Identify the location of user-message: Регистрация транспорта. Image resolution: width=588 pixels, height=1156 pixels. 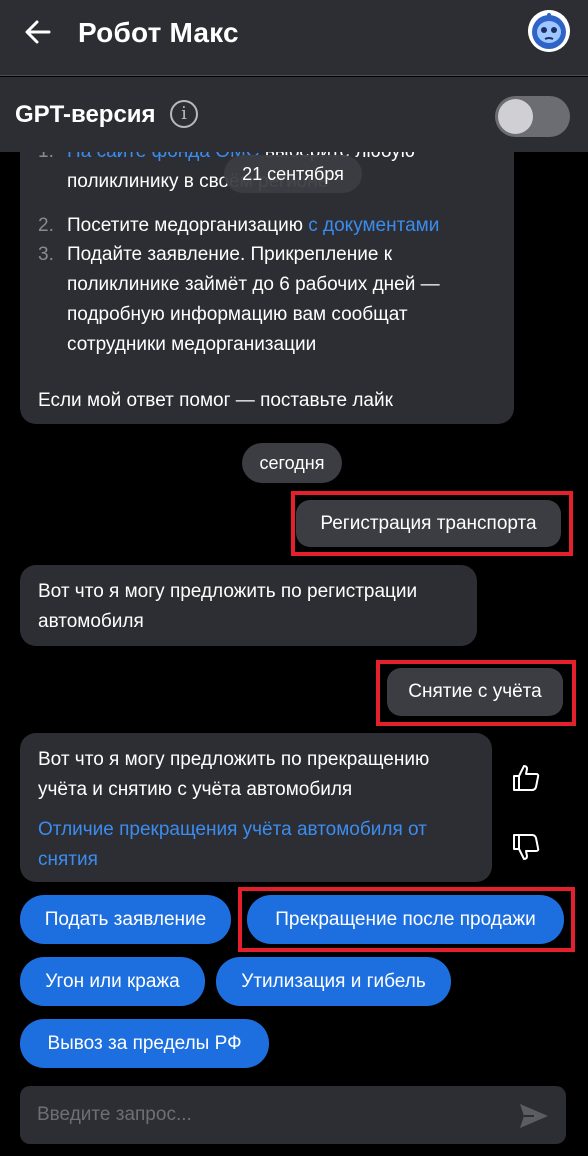
(428, 523).